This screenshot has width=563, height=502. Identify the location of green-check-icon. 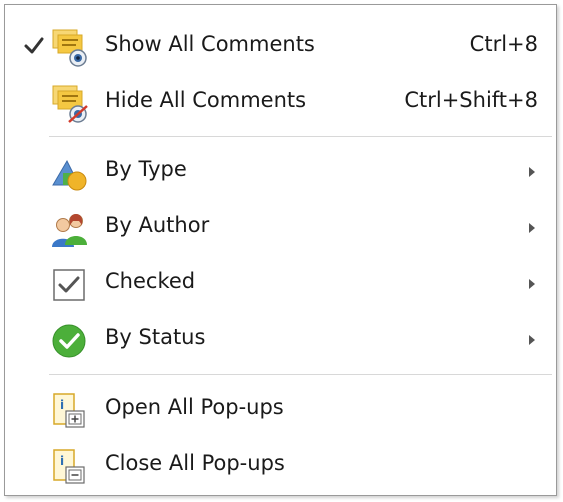
(69, 341).